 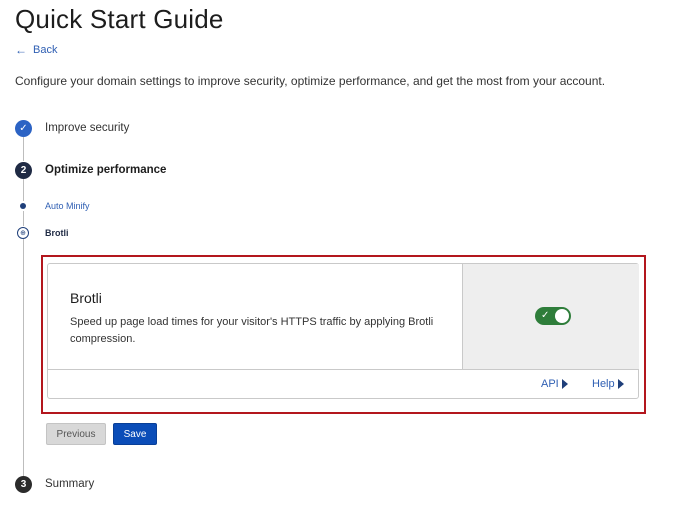 I want to click on api-label: API, so click(x=550, y=384).